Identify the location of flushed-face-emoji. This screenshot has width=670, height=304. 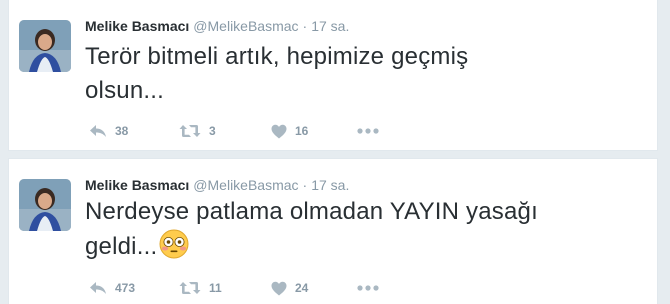
(174, 244).